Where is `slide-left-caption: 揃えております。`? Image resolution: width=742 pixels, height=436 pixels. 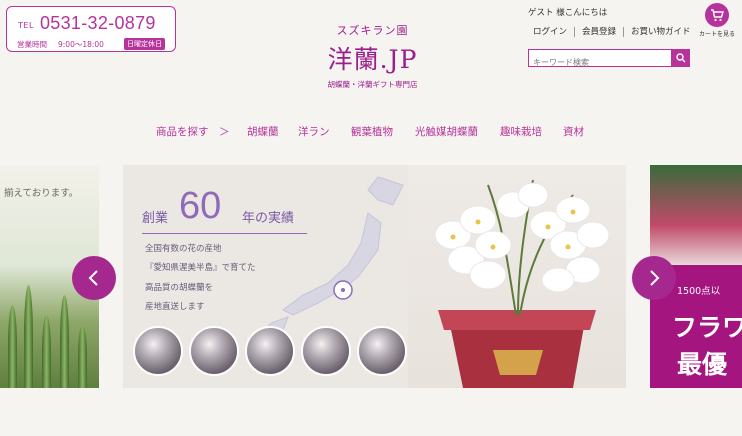 slide-left-caption: 揃えております。 is located at coordinates (41, 193).